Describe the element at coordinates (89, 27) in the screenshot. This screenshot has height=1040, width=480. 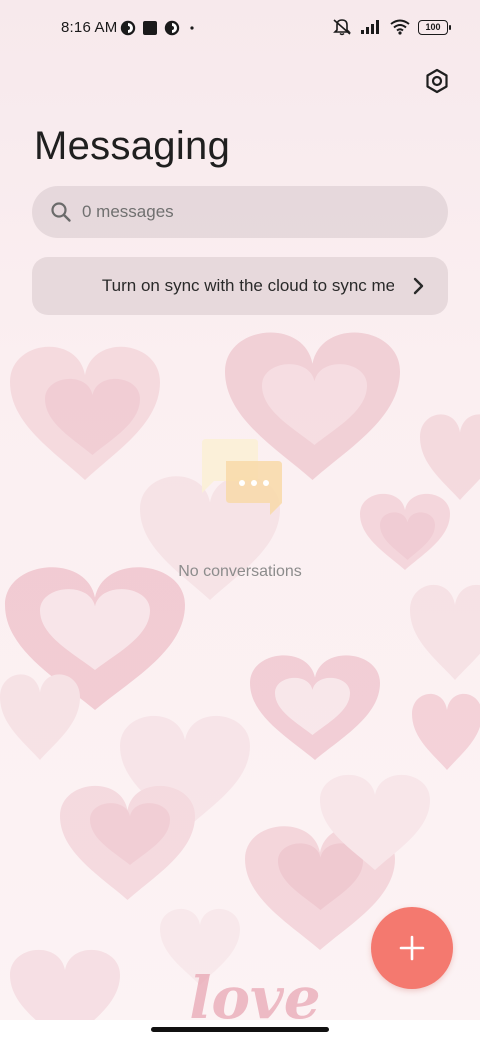
I see `status-time: 8:16 AM` at that location.